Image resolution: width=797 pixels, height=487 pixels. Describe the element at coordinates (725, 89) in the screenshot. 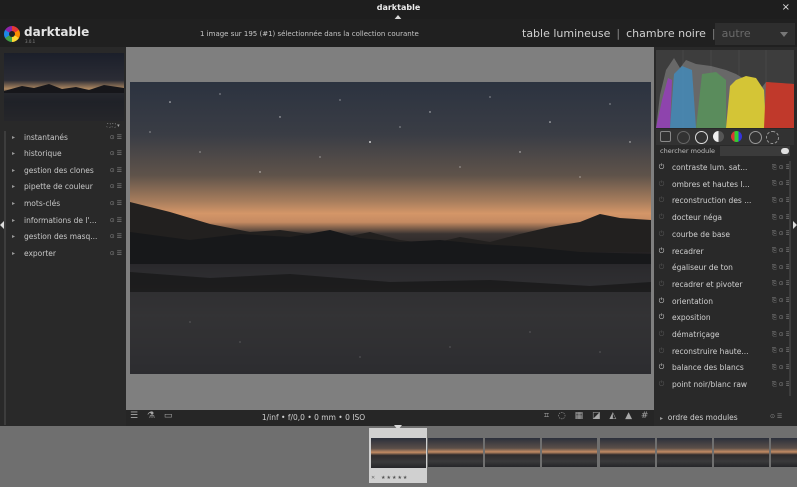

I see `histogram` at that location.